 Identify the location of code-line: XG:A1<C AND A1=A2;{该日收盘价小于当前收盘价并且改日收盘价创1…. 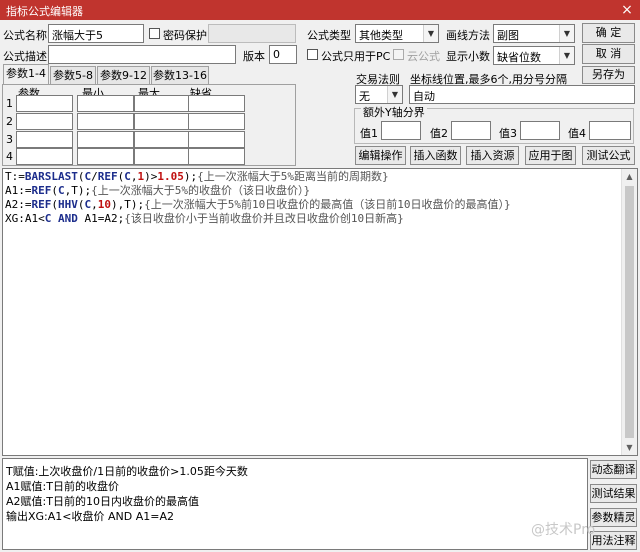
(204, 219).